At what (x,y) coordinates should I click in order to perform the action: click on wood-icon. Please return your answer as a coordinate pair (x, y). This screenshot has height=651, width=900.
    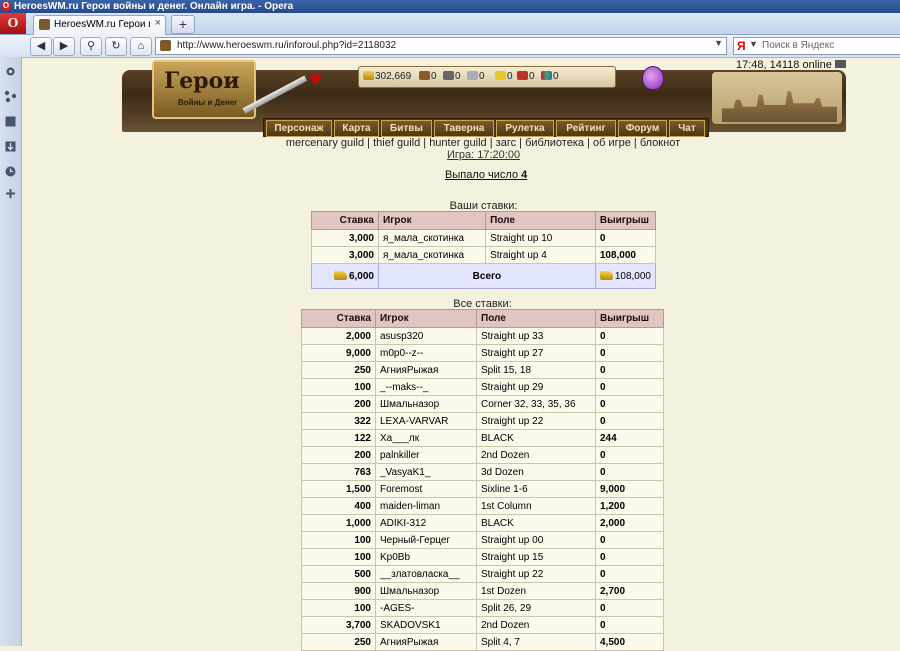
    Looking at the image, I should click on (424, 75).